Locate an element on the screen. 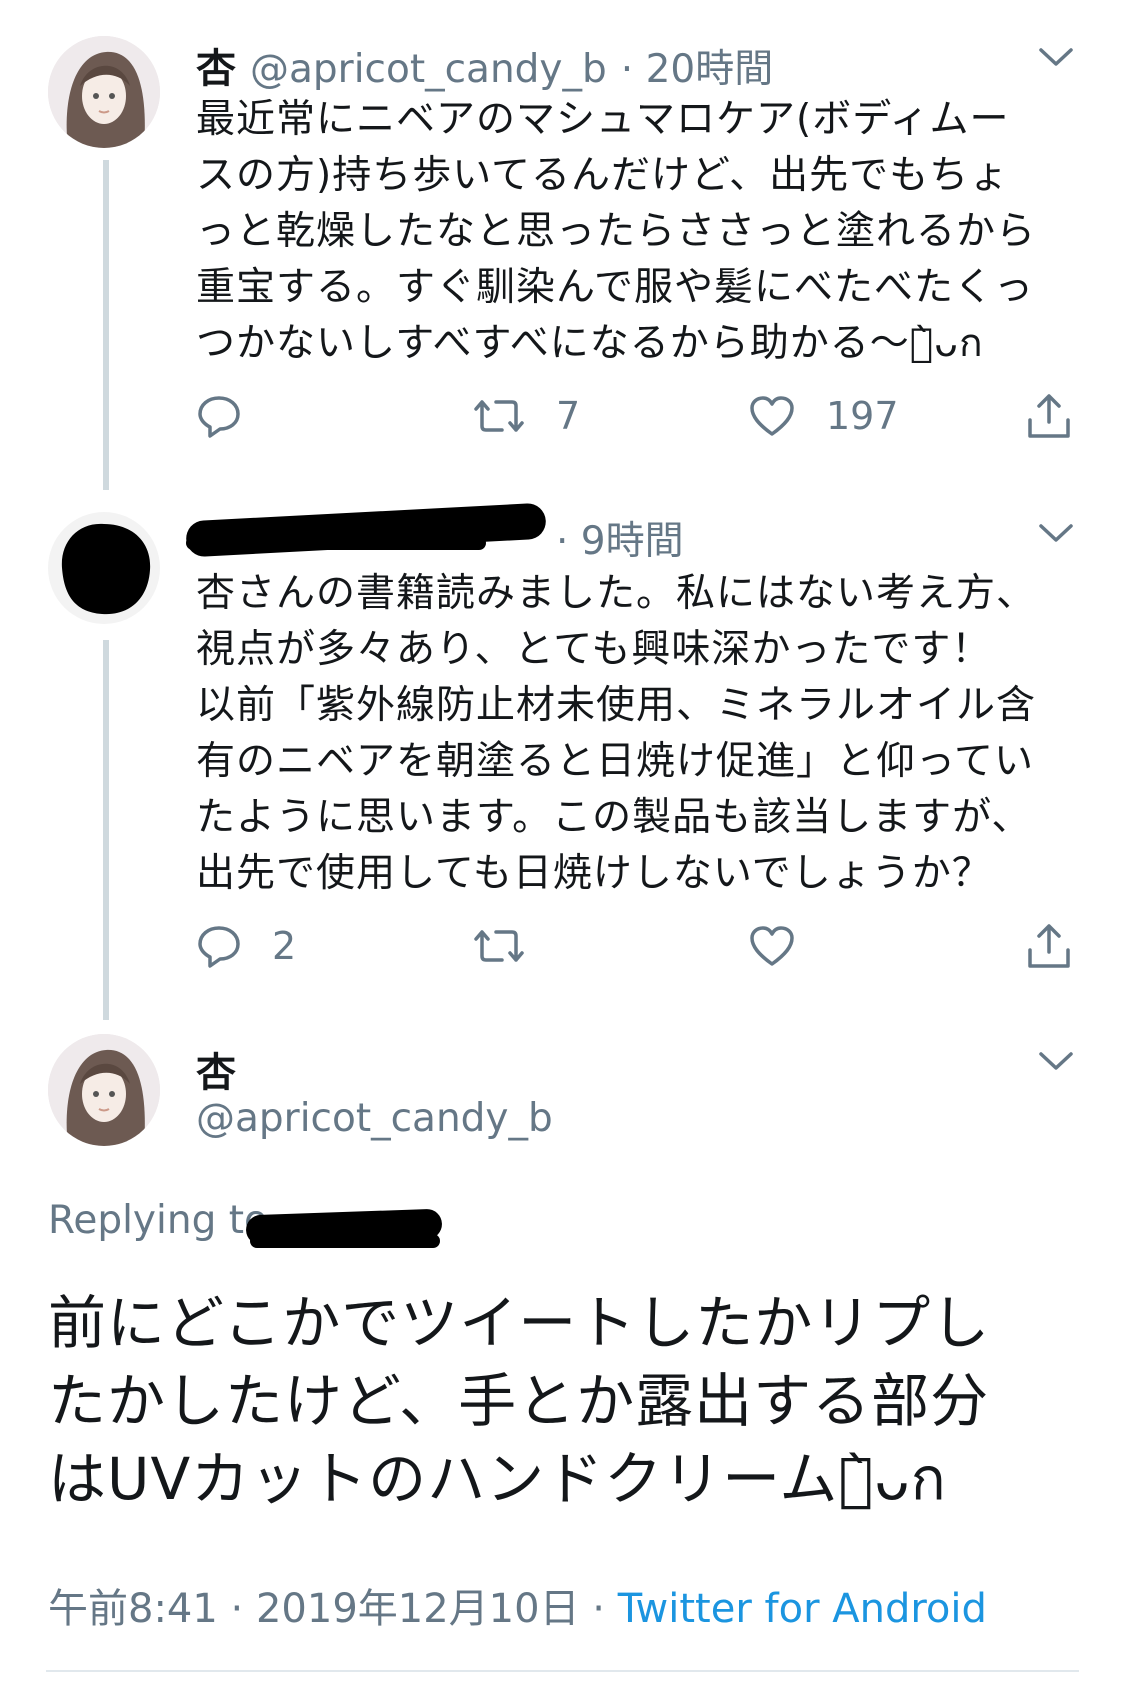 Image resolution: width=1125 pixels, height=1688 pixels. tweet1-share-button is located at coordinates (1049, 416).